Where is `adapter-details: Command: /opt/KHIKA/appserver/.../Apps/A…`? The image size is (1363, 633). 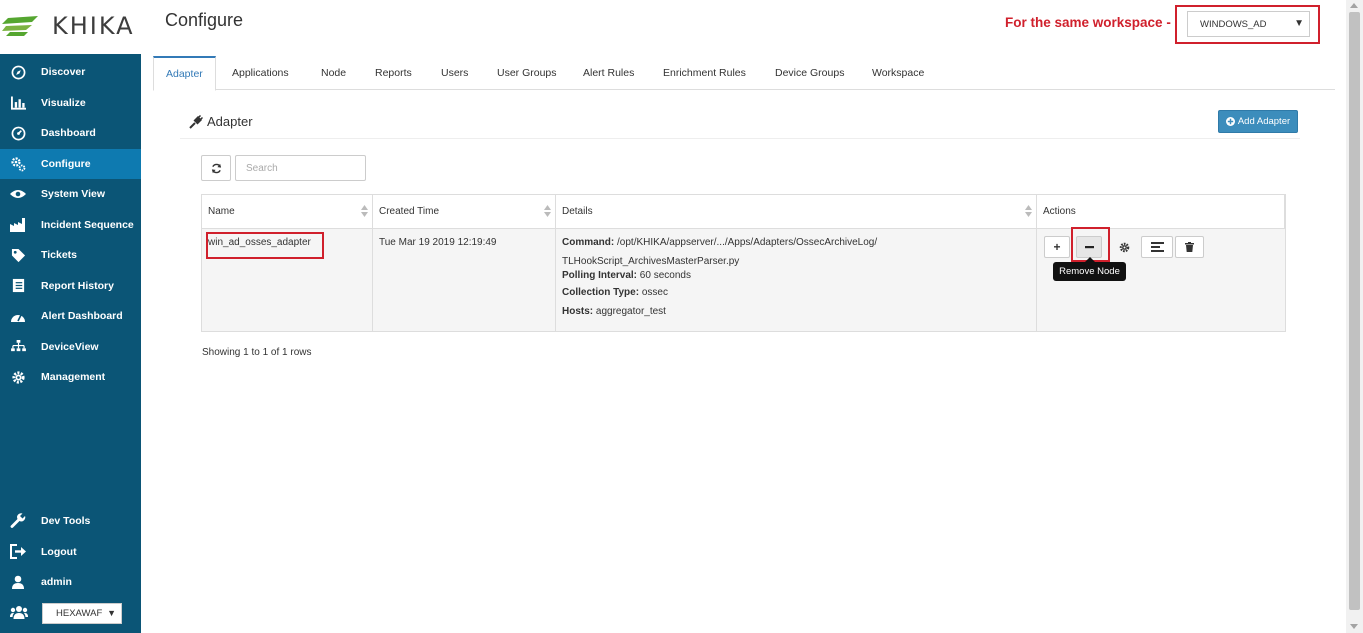
adapter-details: Command: /opt/KHIKA/appserver/.../Apps/A… is located at coordinates (719, 278).